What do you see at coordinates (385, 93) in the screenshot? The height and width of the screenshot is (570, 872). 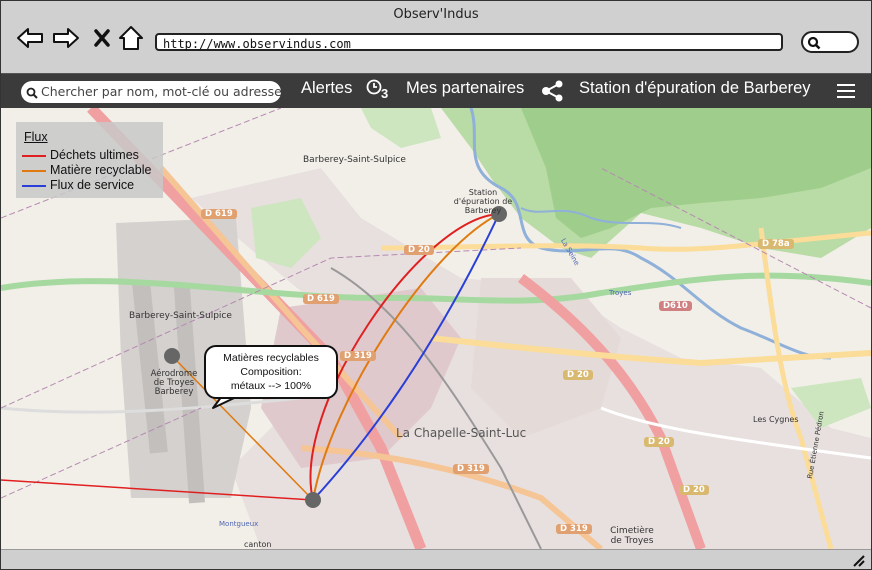 I see `alerts-count-badge: 3` at bounding box center [385, 93].